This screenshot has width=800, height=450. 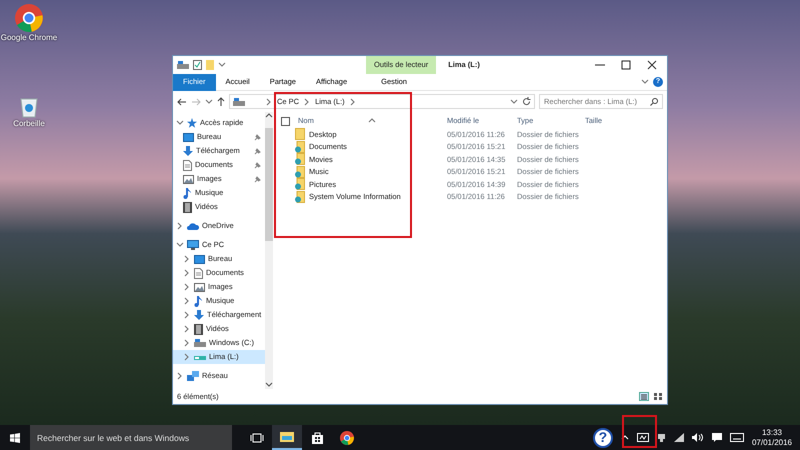 What do you see at coordinates (193, 376) in the screenshot?
I see `network-icon` at bounding box center [193, 376].